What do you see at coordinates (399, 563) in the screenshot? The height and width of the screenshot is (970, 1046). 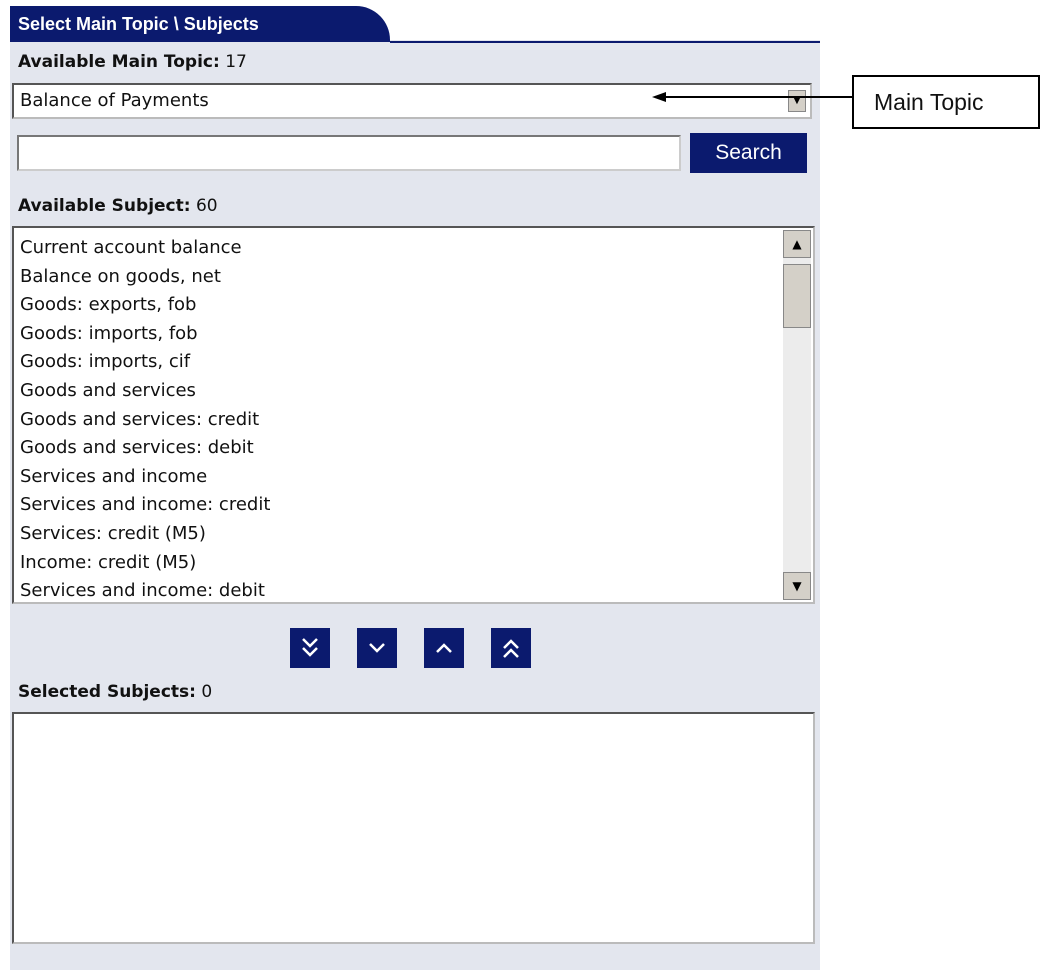 I see `list-item: Income: credit (M5)` at bounding box center [399, 563].